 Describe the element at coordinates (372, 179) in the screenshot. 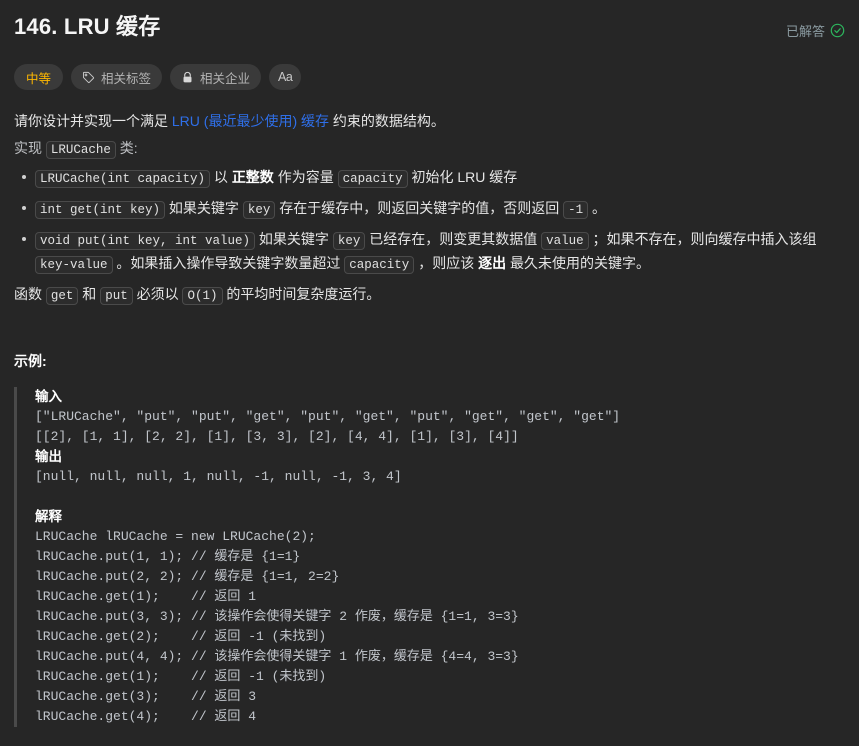

I see `bullet-0-code-4: capacity` at that location.